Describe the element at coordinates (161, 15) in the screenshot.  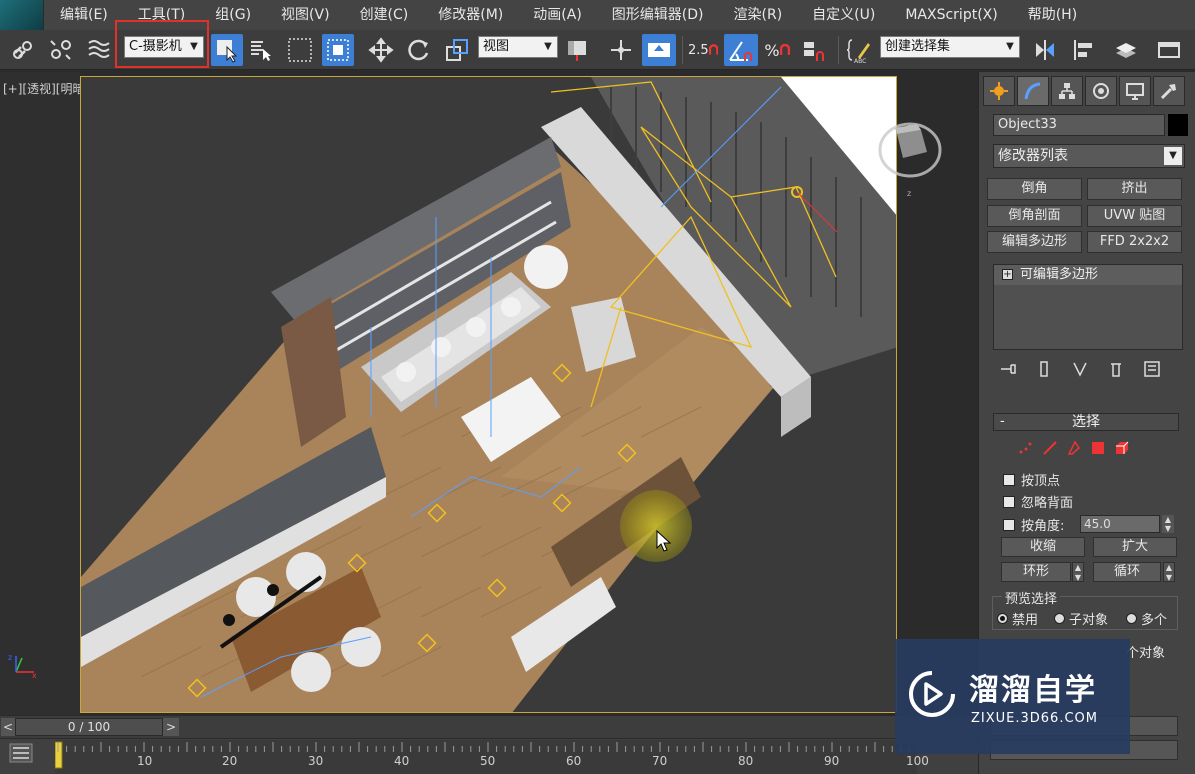
I see `menu-tools: 工具(T)` at that location.